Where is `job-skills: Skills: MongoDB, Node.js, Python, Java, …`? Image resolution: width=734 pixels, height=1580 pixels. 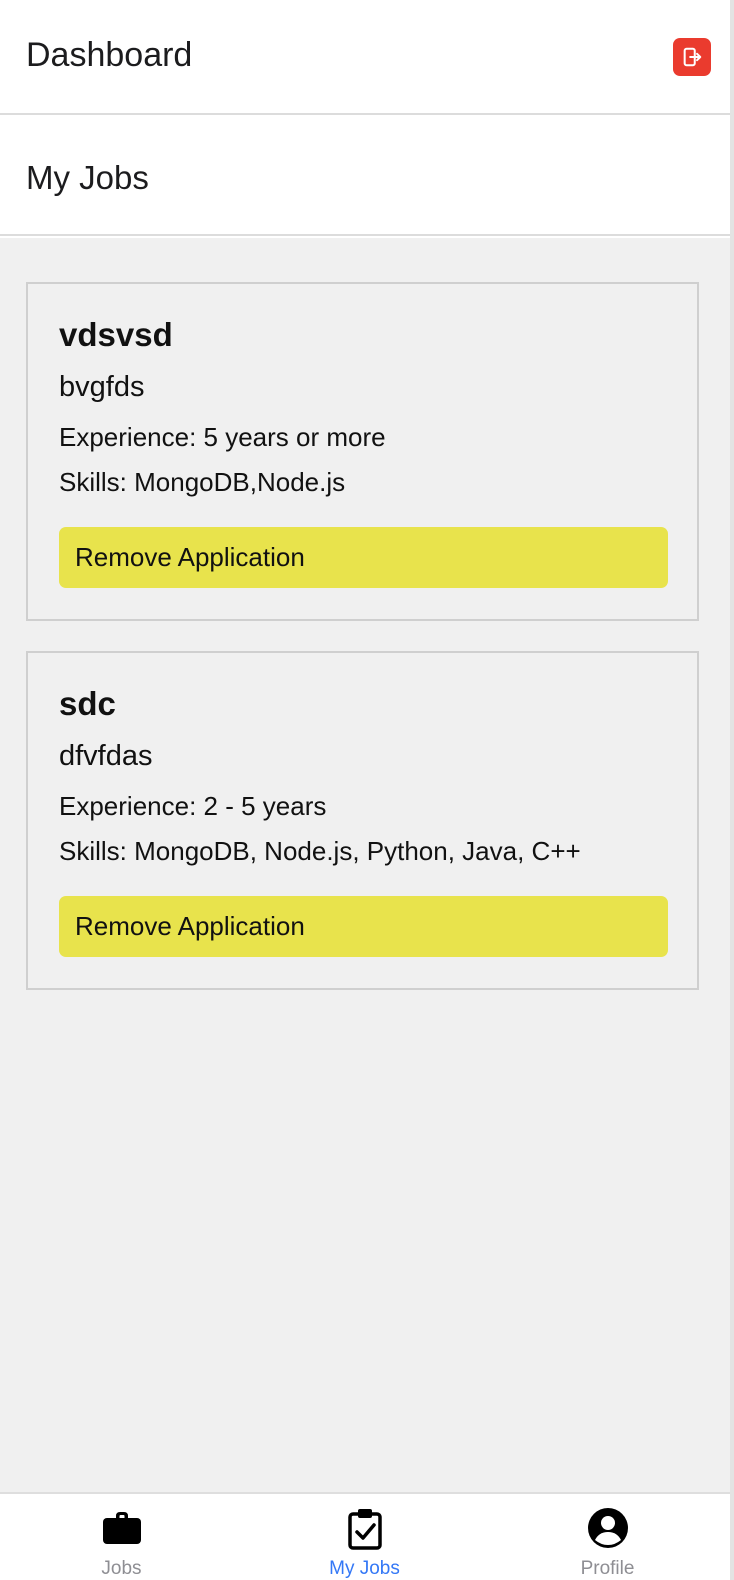
job-skills: Skills: MongoDB, Node.js, Python, Java, … is located at coordinates (320, 851).